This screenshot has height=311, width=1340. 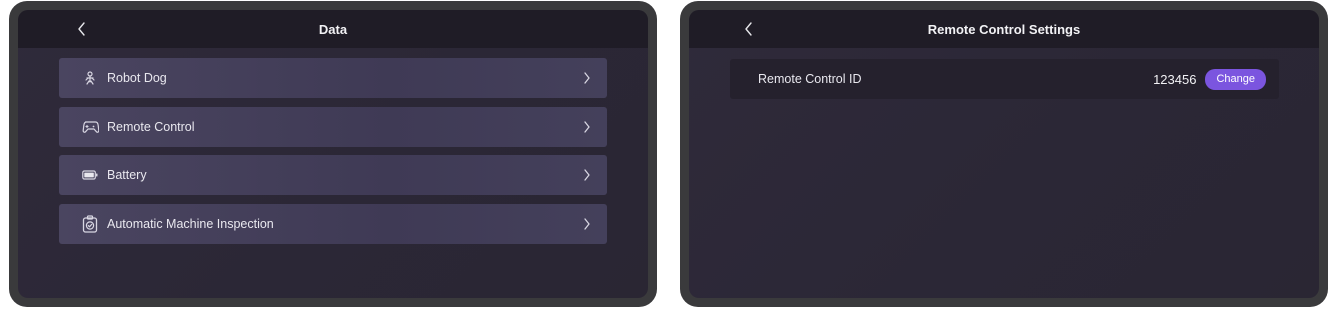 What do you see at coordinates (810, 79) in the screenshot?
I see `setting-label: Remote Control ID` at bounding box center [810, 79].